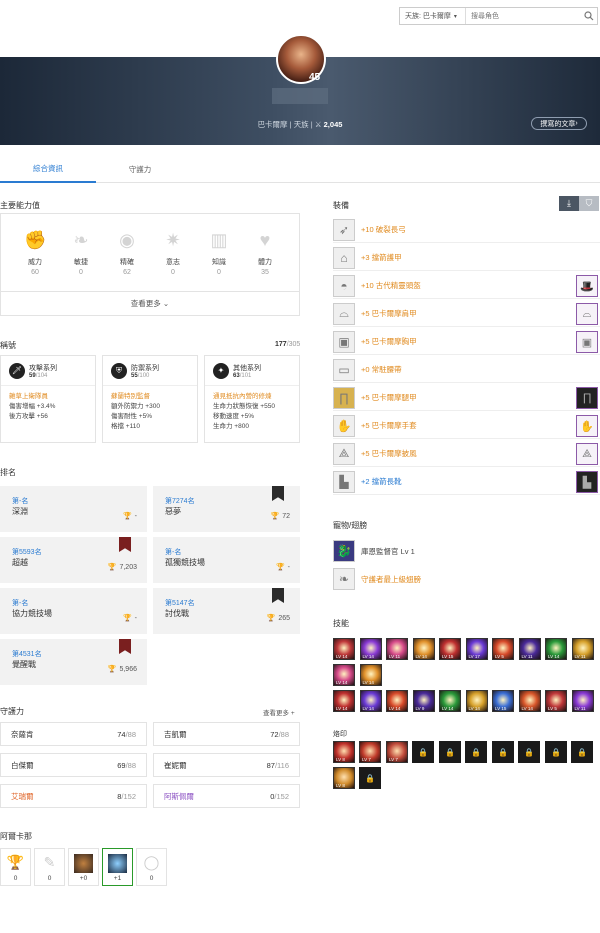  What do you see at coordinates (173, 252) in the screenshot?
I see `stat-will: ✷ 意志 0` at bounding box center [173, 252].